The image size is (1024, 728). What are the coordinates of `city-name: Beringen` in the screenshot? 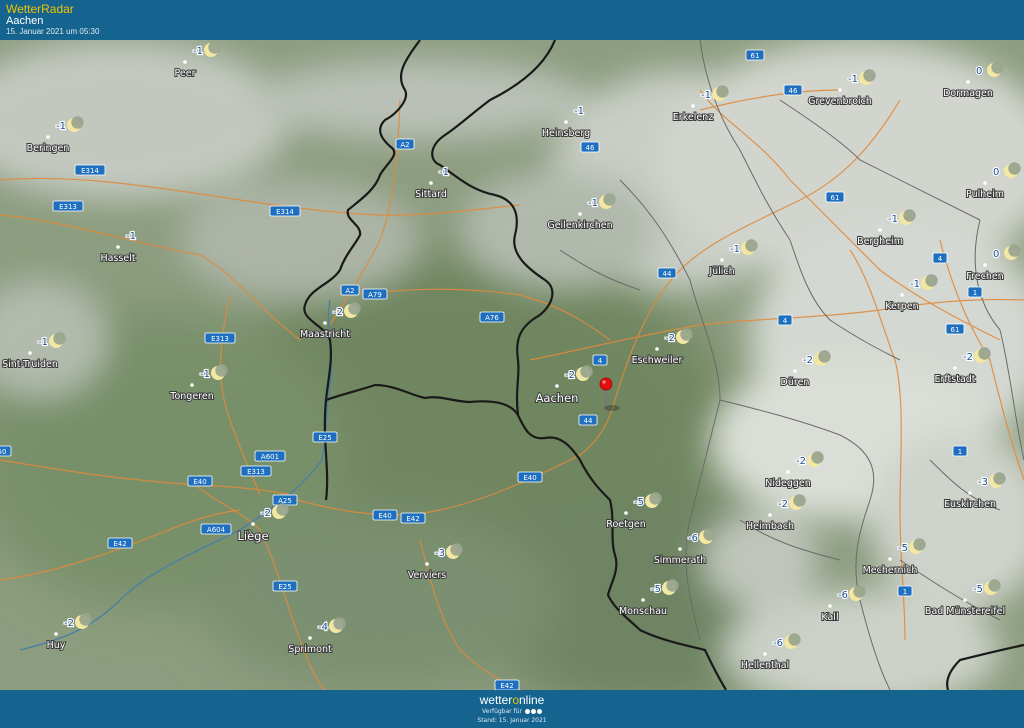 It's located at (48, 148).